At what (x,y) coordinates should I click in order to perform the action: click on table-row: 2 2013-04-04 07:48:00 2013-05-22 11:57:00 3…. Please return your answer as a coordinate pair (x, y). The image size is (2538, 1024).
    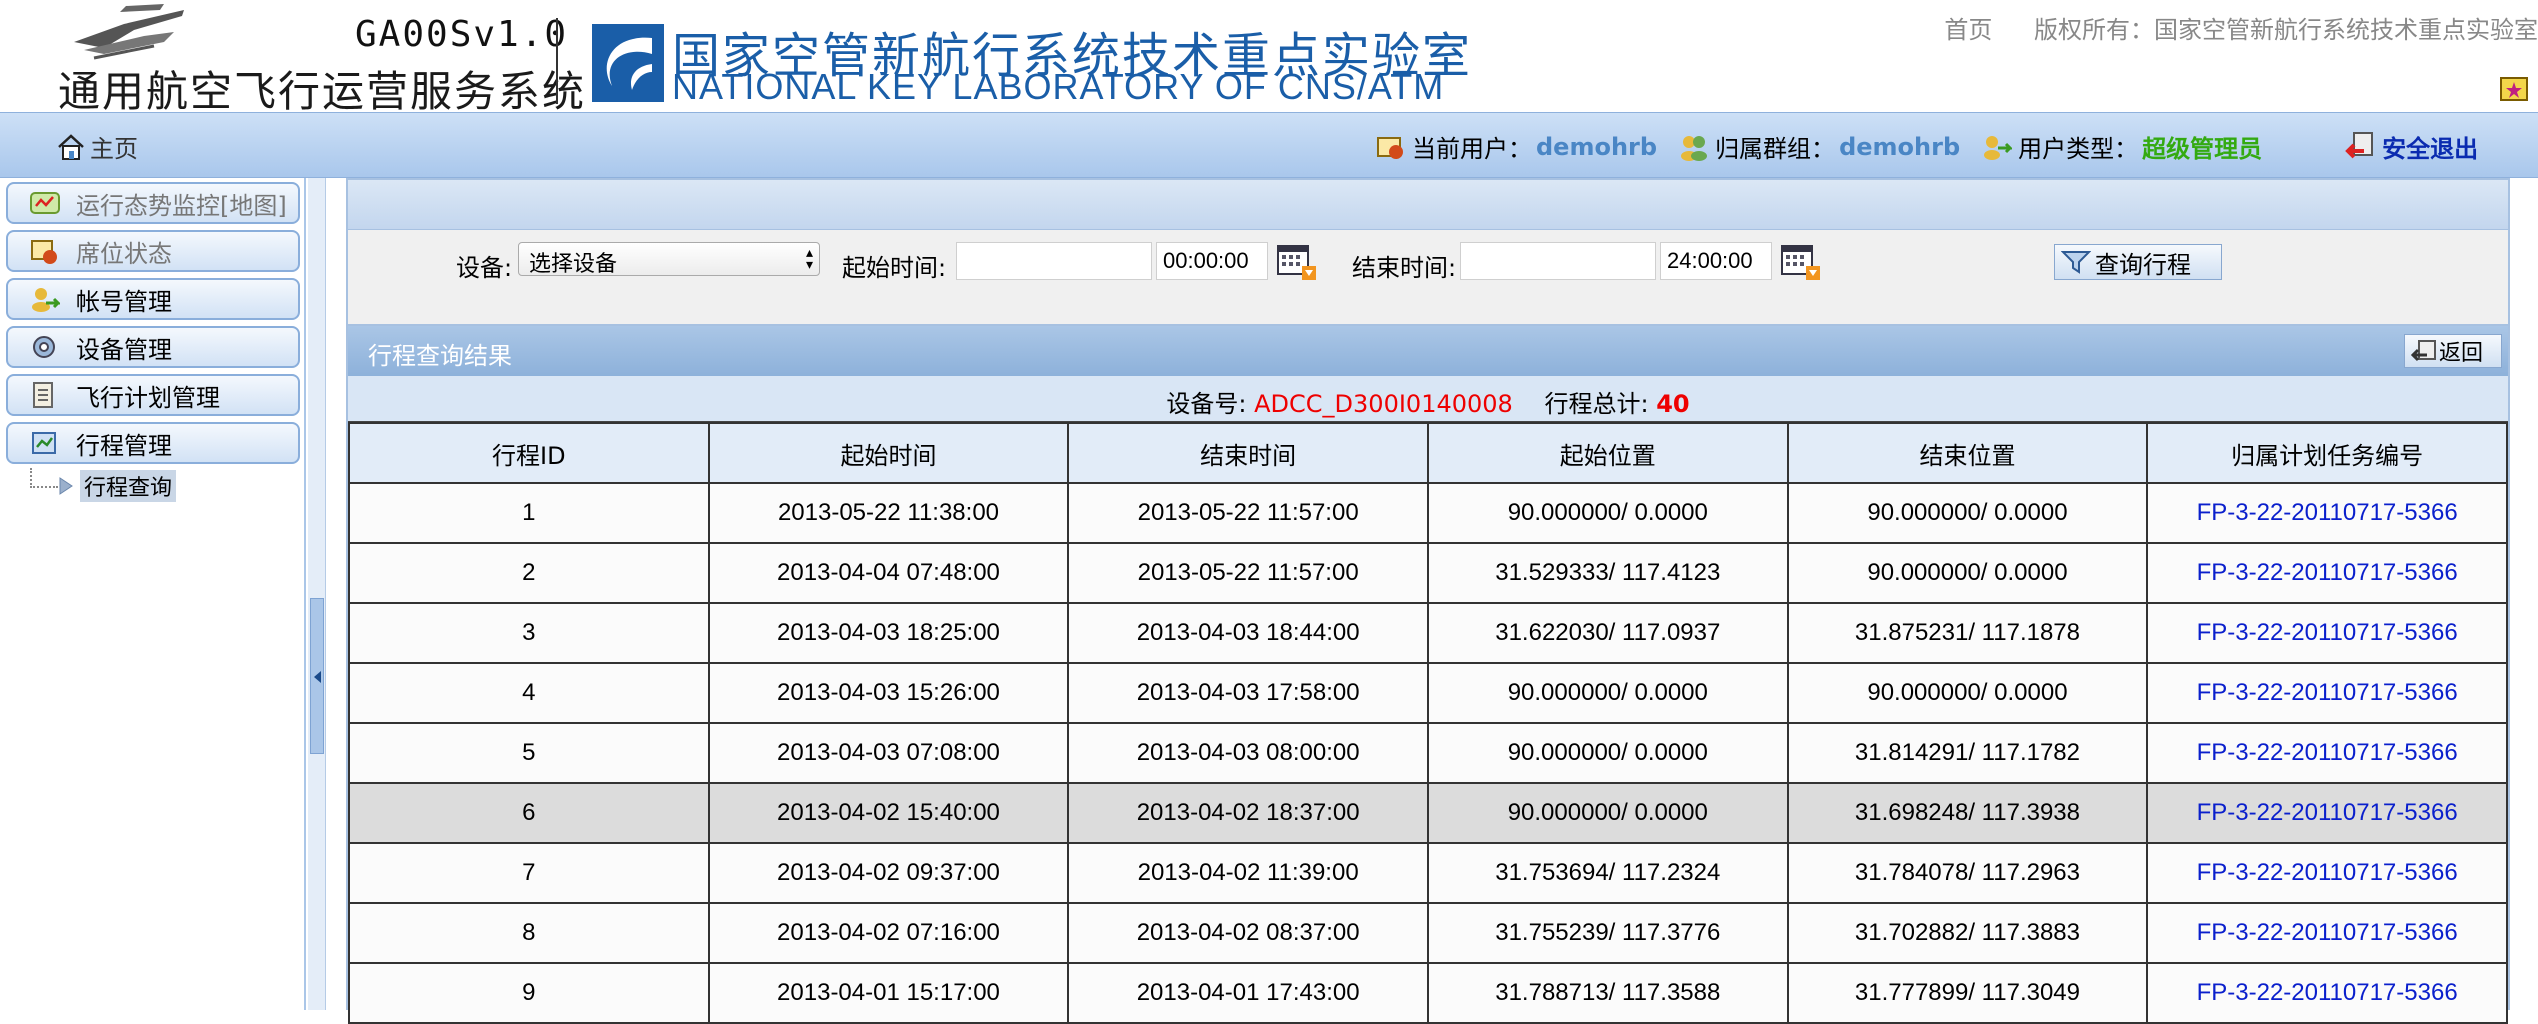
    Looking at the image, I should click on (1428, 573).